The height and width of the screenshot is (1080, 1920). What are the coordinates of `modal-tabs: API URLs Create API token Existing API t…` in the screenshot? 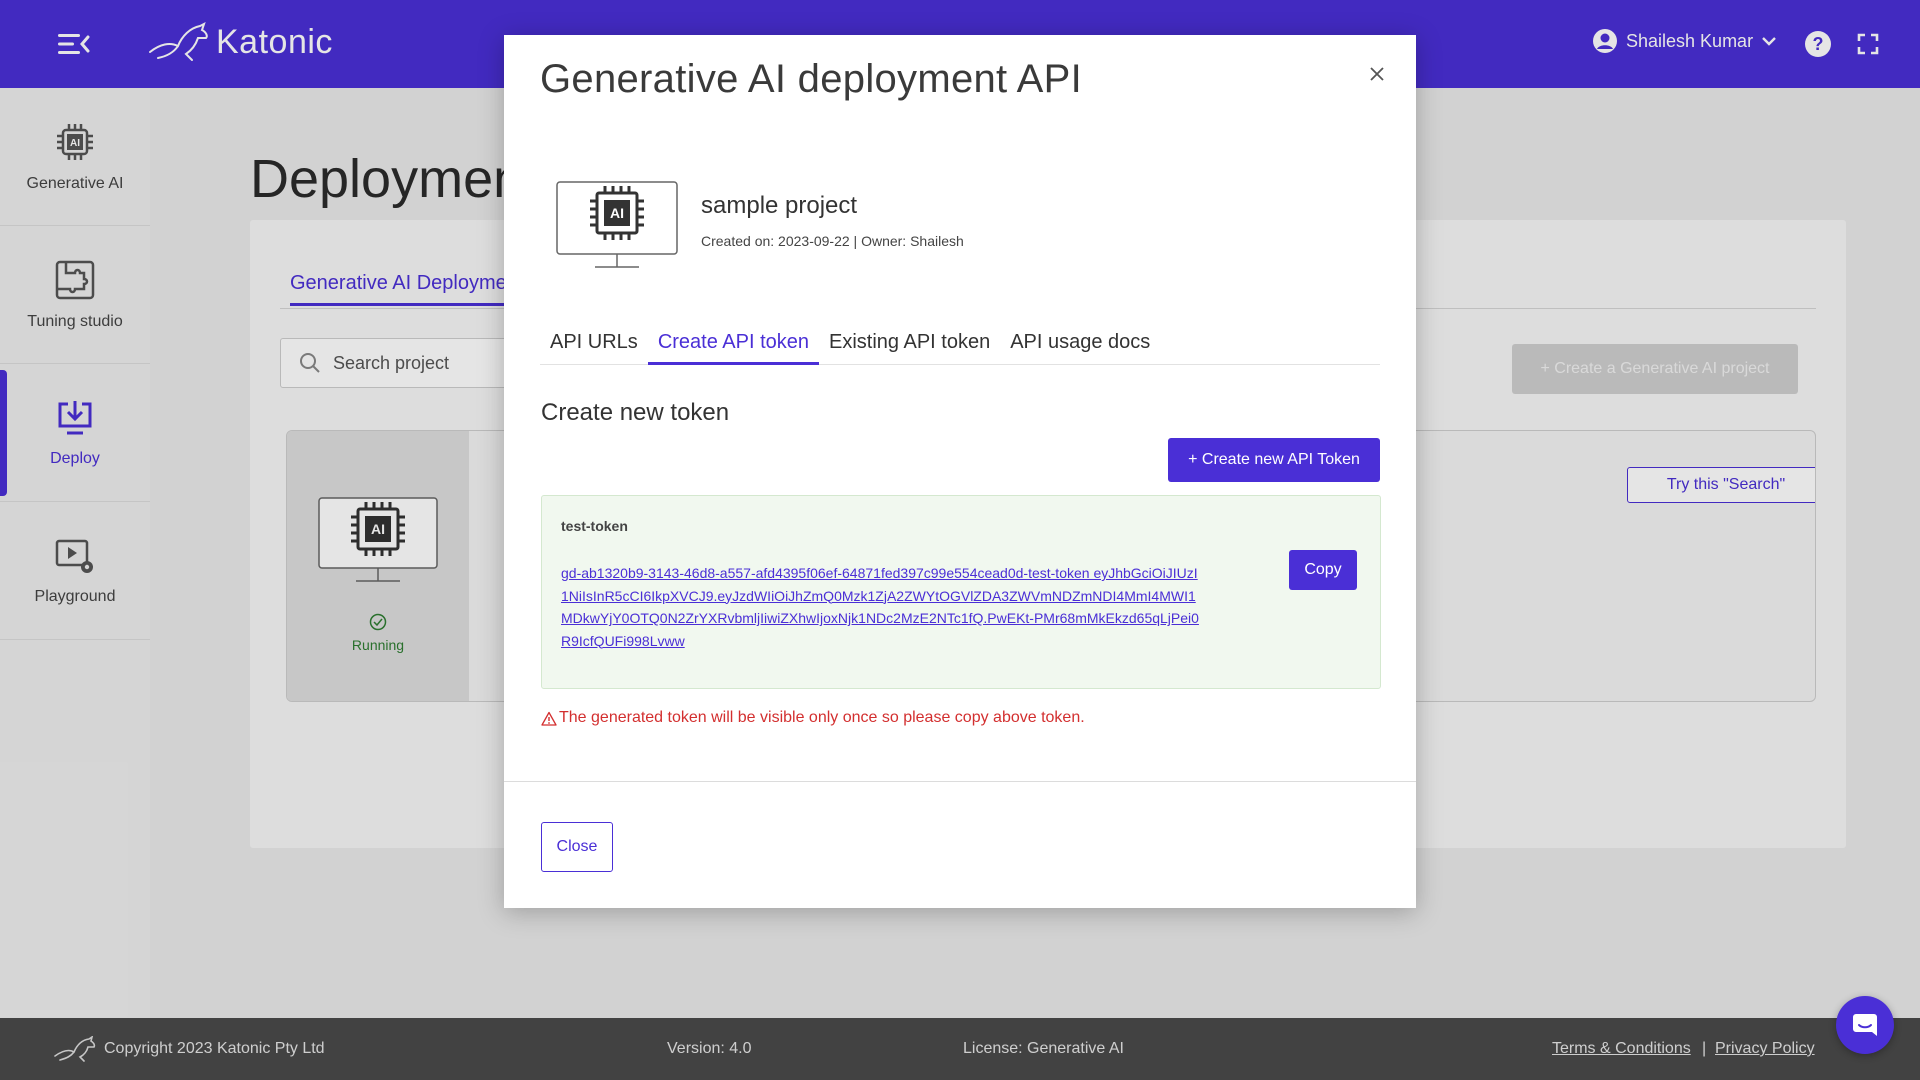 It's located at (960, 343).